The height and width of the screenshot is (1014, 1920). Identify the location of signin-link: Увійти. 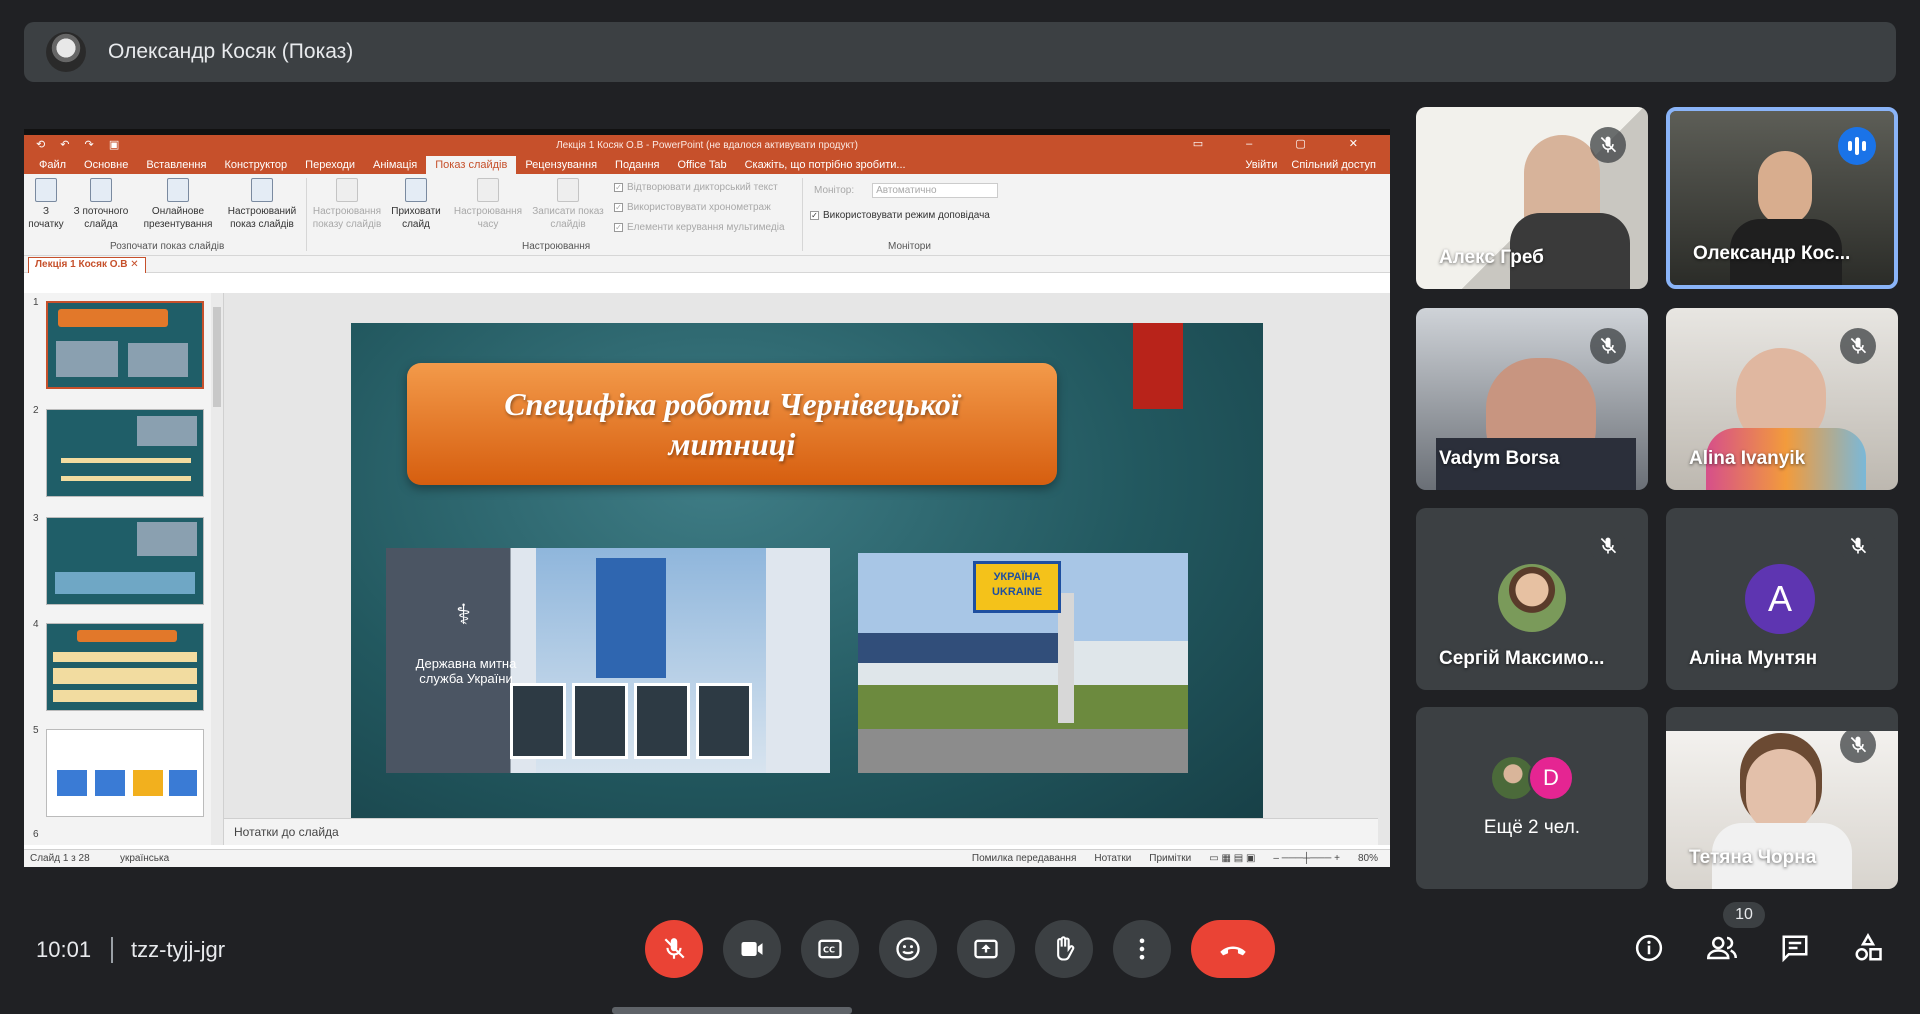
(1261, 165).